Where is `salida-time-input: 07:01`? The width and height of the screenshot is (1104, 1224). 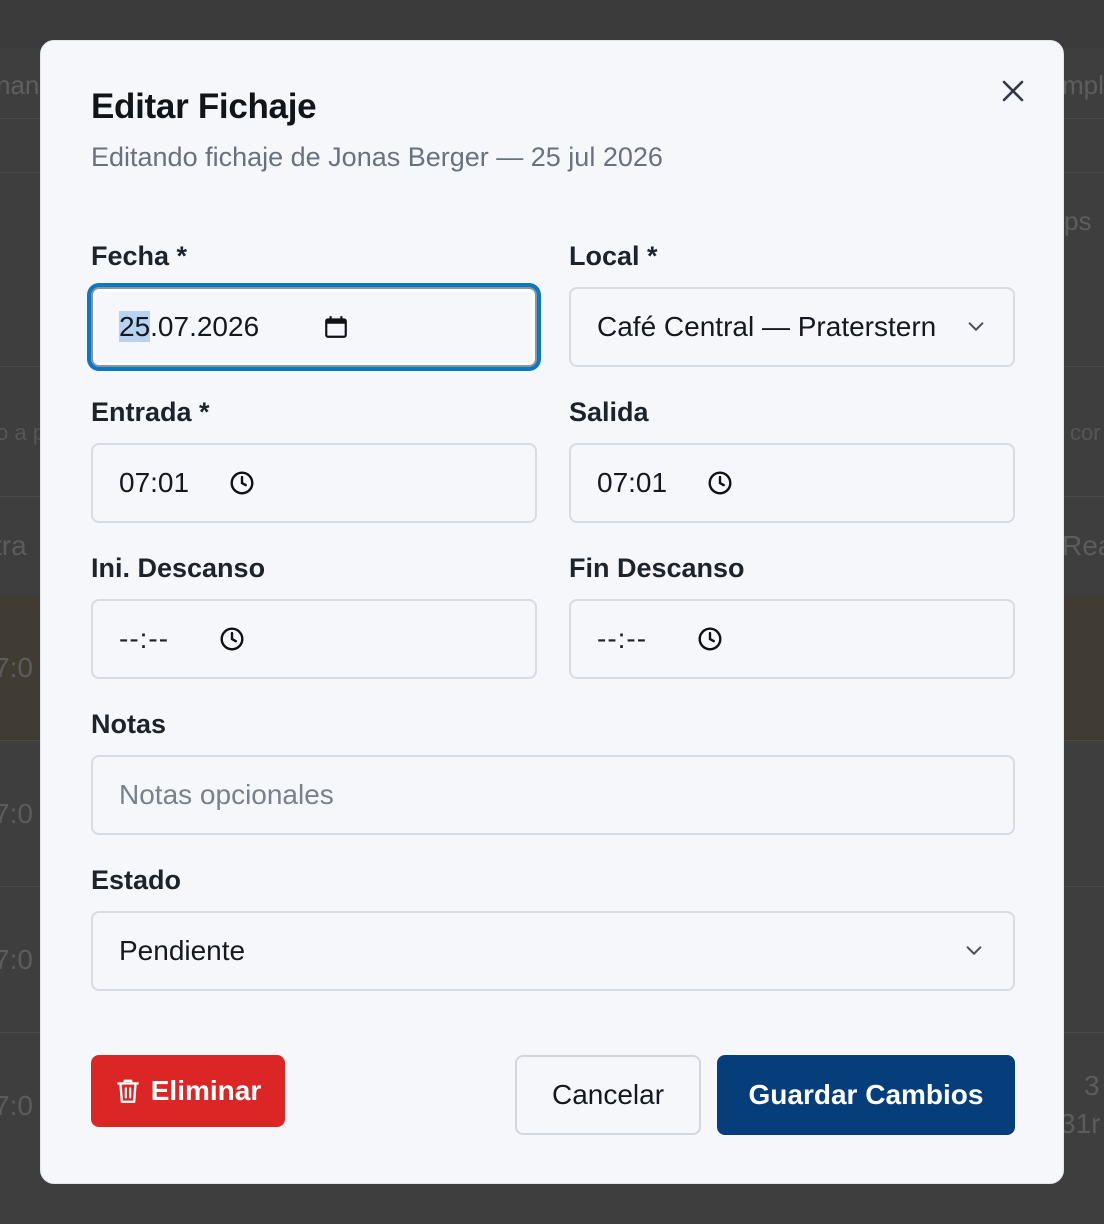 salida-time-input: 07:01 is located at coordinates (792, 483).